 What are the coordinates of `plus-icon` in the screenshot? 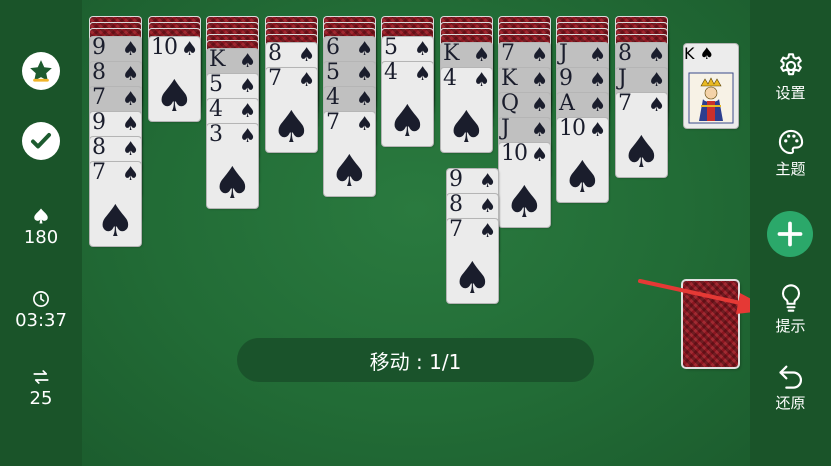 It's located at (790, 234).